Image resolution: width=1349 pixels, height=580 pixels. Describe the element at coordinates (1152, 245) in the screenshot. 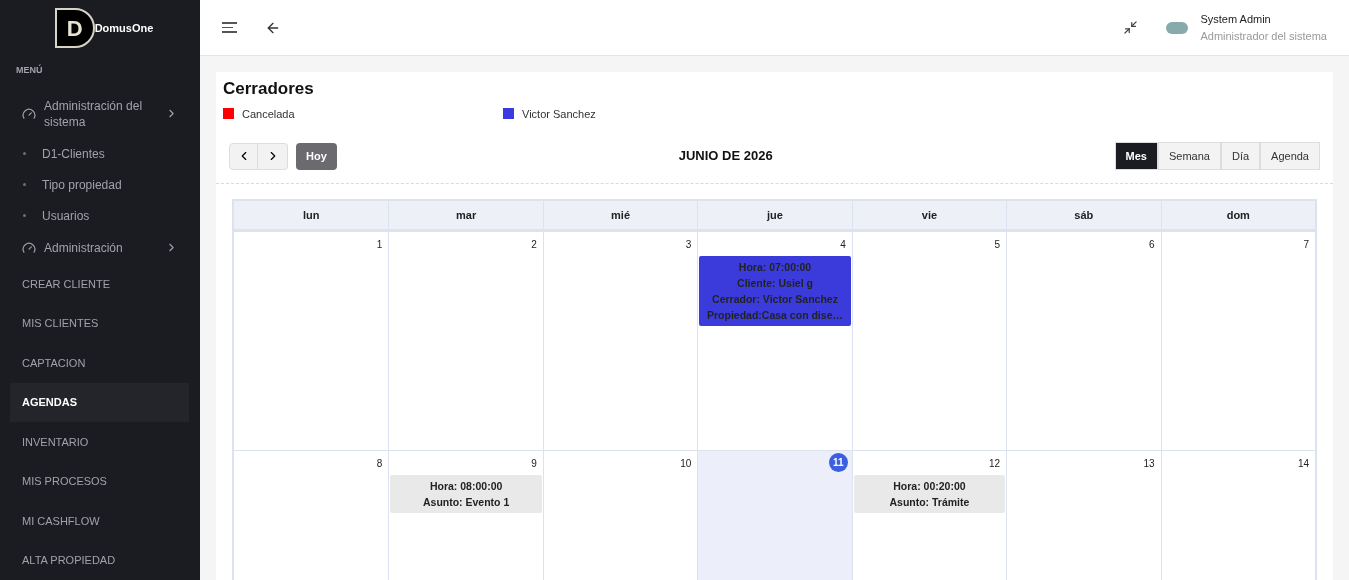

I see `day-number: 6` at that location.